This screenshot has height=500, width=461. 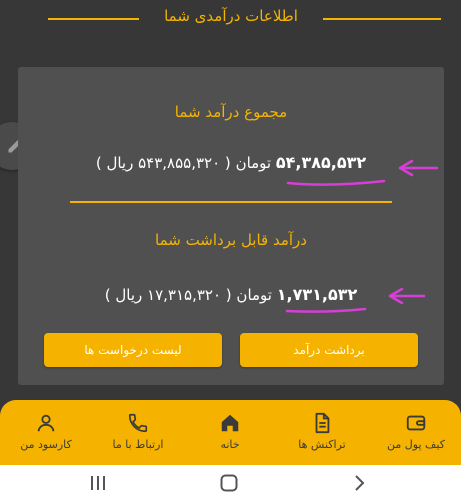 What do you see at coordinates (46, 435) in the screenshot?
I see `nav-item-profile: کارسود من` at bounding box center [46, 435].